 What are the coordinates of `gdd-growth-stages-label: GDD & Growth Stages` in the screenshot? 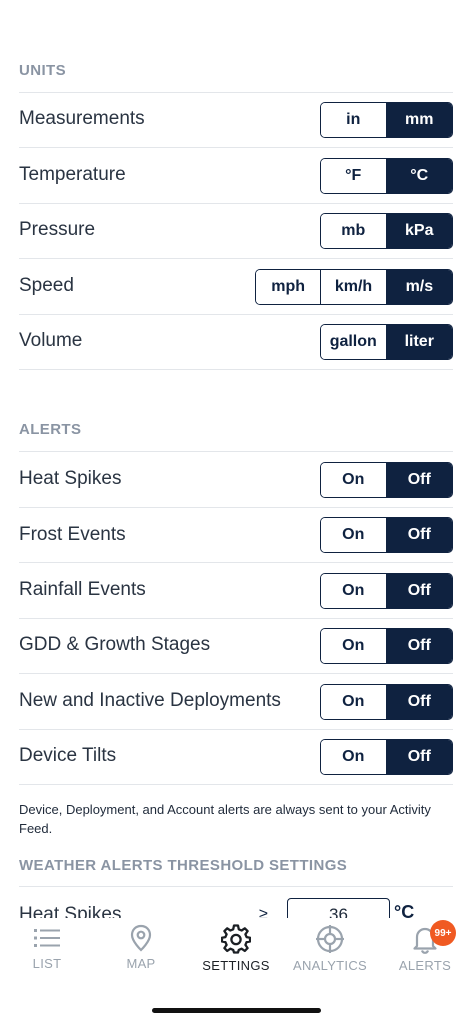 It's located at (115, 644).